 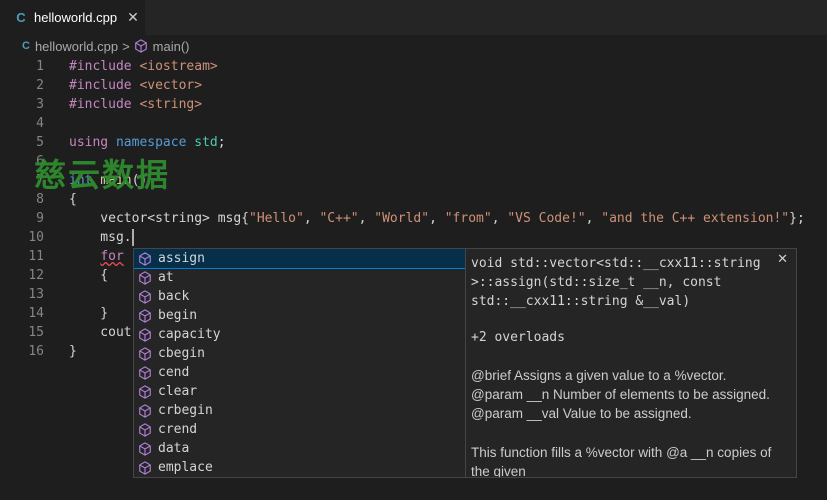 What do you see at coordinates (36, 351) in the screenshot?
I see `line-number: 16` at bounding box center [36, 351].